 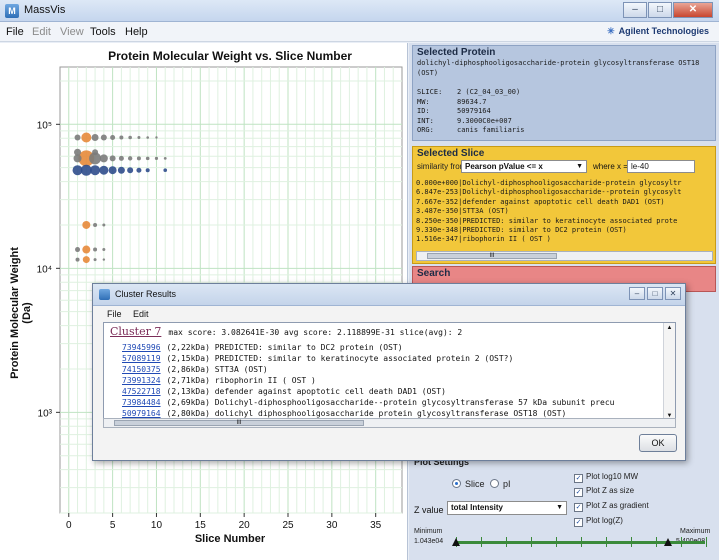 I want to click on protein-id-link: 73945996, so click(x=141, y=347).